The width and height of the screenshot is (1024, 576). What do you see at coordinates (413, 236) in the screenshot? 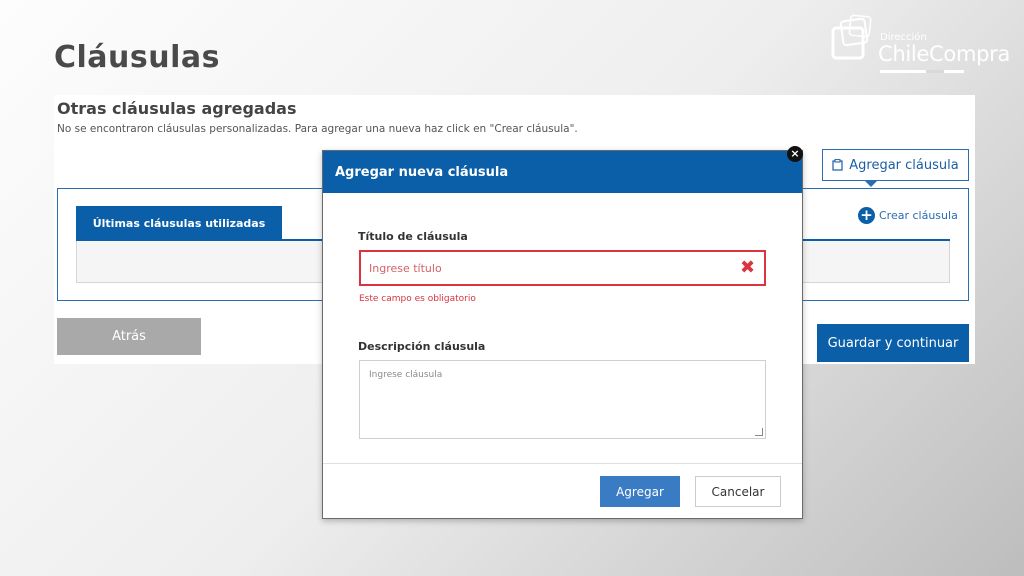
I see `clause-title-label: Título de cláusula` at bounding box center [413, 236].